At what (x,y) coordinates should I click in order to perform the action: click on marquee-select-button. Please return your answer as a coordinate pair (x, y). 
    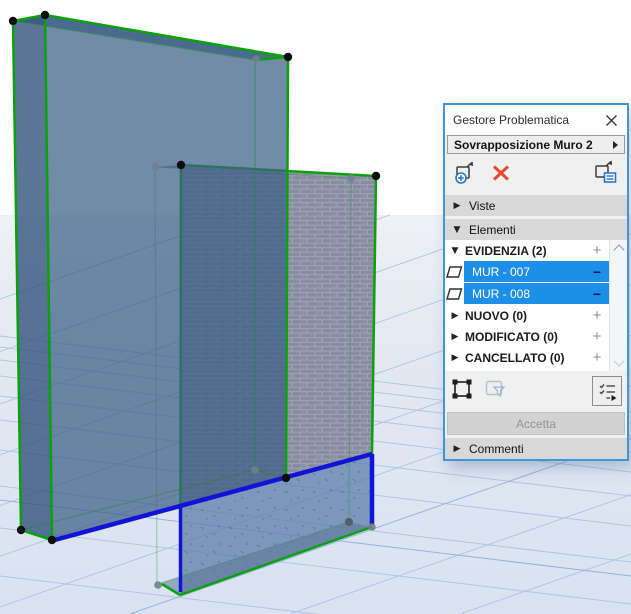
    Looking at the image, I should click on (462, 390).